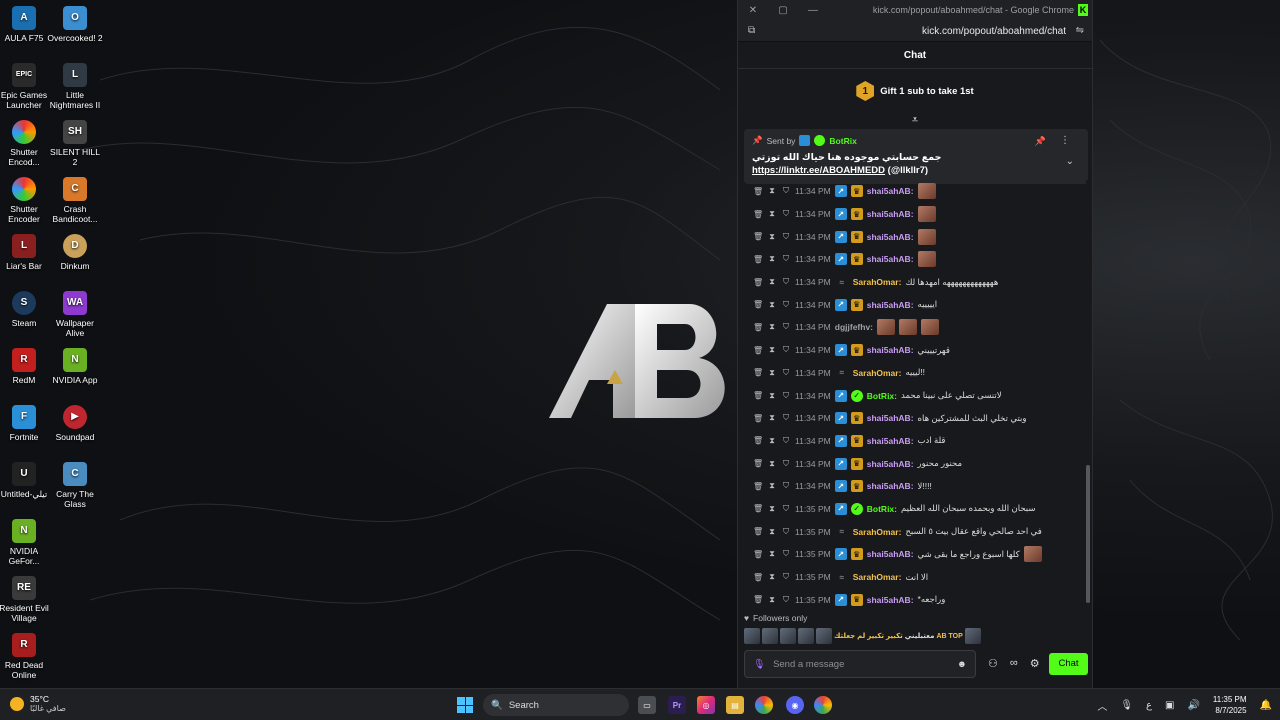 Image resolution: width=1280 pixels, height=720 pixels. What do you see at coordinates (75, 143) in the screenshot?
I see `desktop-icon-silent-hill-2: SH SILENT HILL 2` at bounding box center [75, 143].